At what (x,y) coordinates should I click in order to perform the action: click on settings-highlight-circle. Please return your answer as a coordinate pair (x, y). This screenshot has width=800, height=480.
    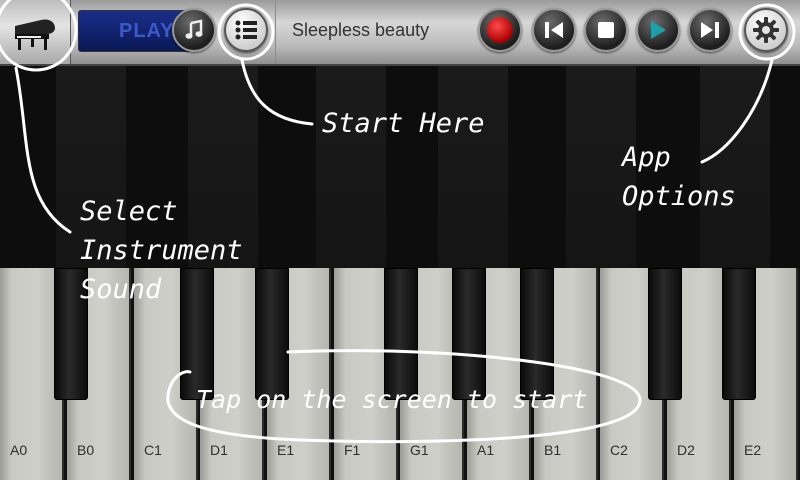
    Looking at the image, I should click on (767, 32).